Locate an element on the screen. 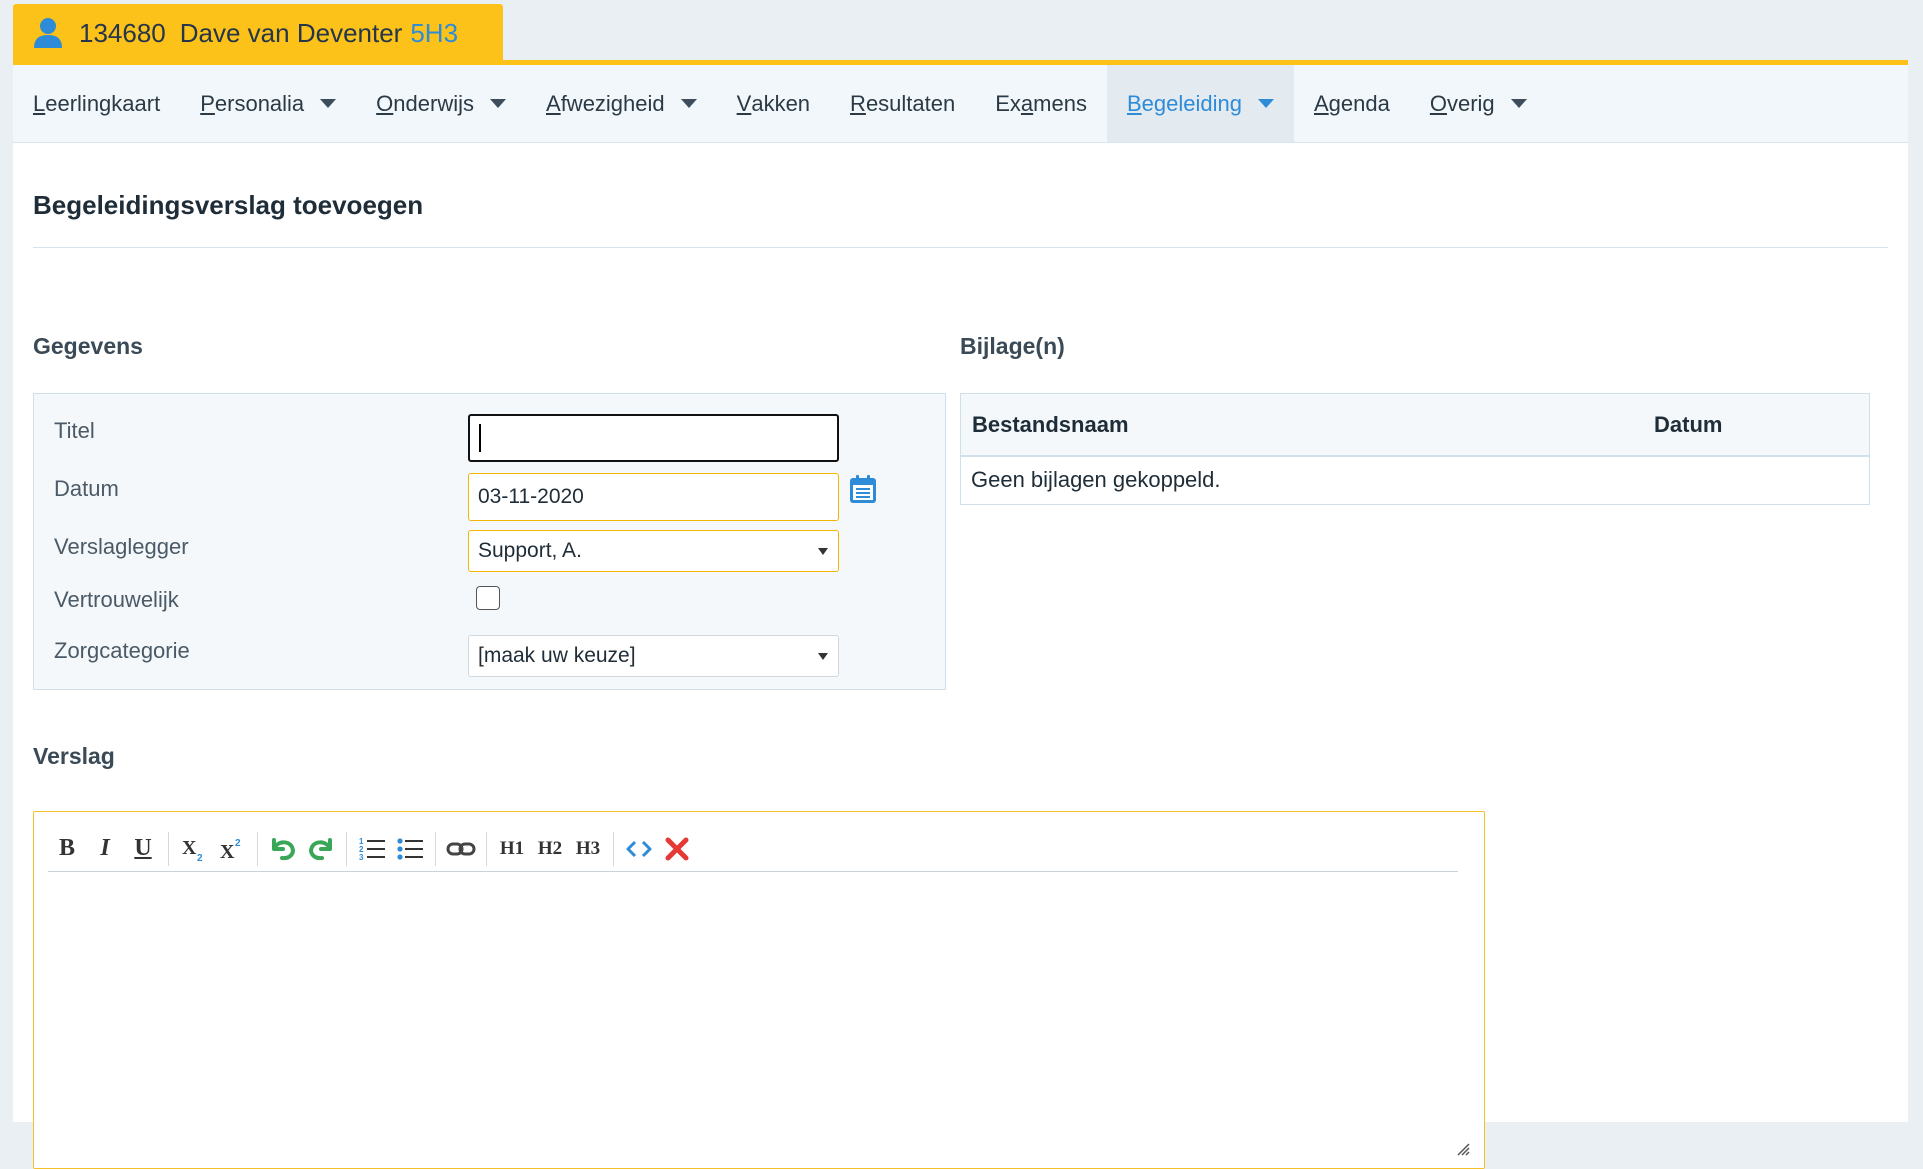 The image size is (1923, 1169). student-header-tab: 134680 Dave van Deventer 5H3 is located at coordinates (258, 33).